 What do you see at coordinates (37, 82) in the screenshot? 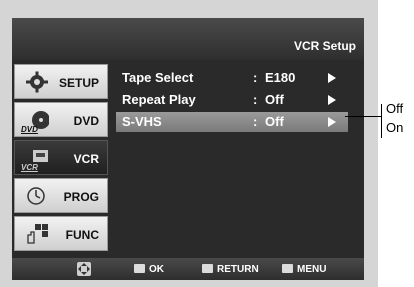
I see `gear-icon` at bounding box center [37, 82].